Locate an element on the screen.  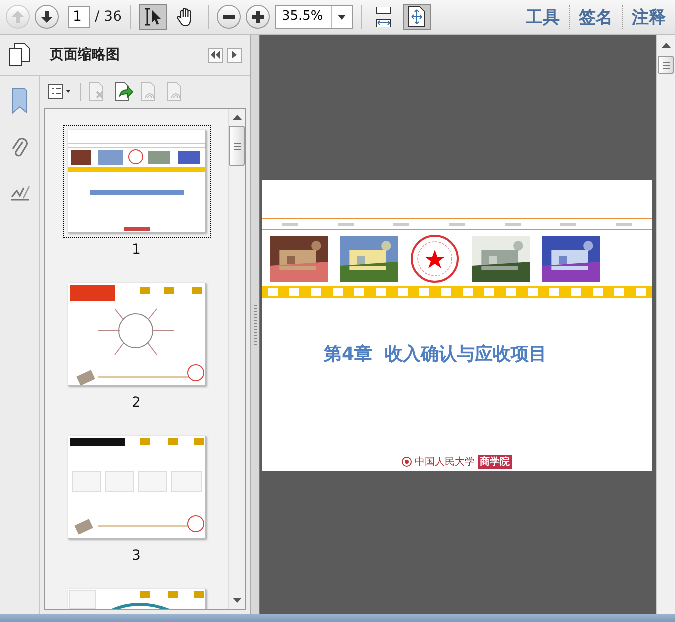
next-page-button is located at coordinates (47, 17).